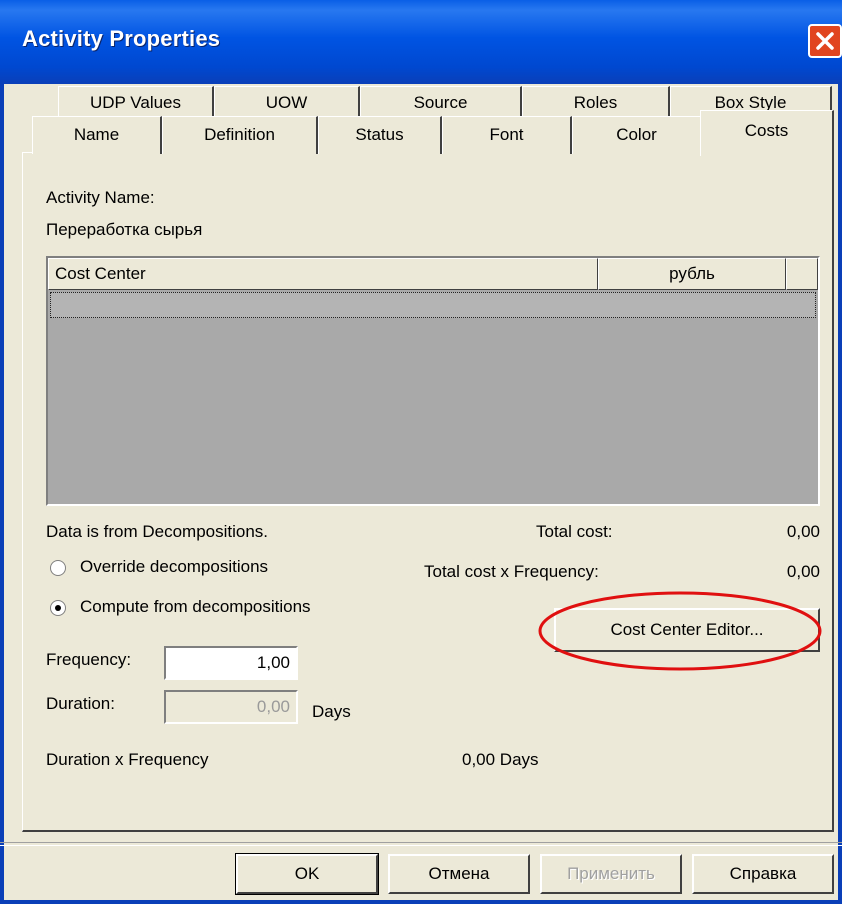 This screenshot has height=904, width=842. I want to click on button-label: Справка, so click(763, 873).